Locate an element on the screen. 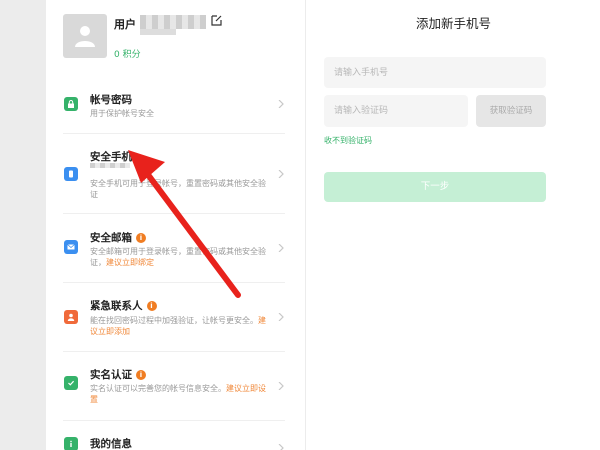  item-desc: 安全手机可用于登录帐号，重置密码或其他安全验证 is located at coordinates (178, 189).